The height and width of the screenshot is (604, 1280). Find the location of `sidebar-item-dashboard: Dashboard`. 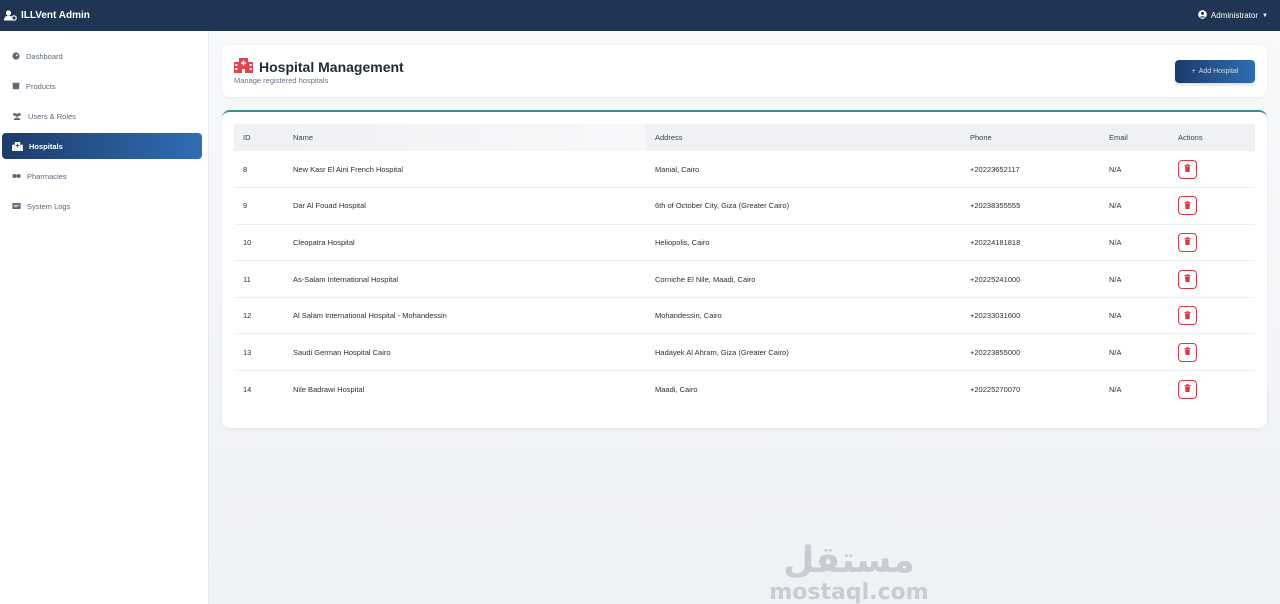

sidebar-item-dashboard: Dashboard is located at coordinates (102, 56).